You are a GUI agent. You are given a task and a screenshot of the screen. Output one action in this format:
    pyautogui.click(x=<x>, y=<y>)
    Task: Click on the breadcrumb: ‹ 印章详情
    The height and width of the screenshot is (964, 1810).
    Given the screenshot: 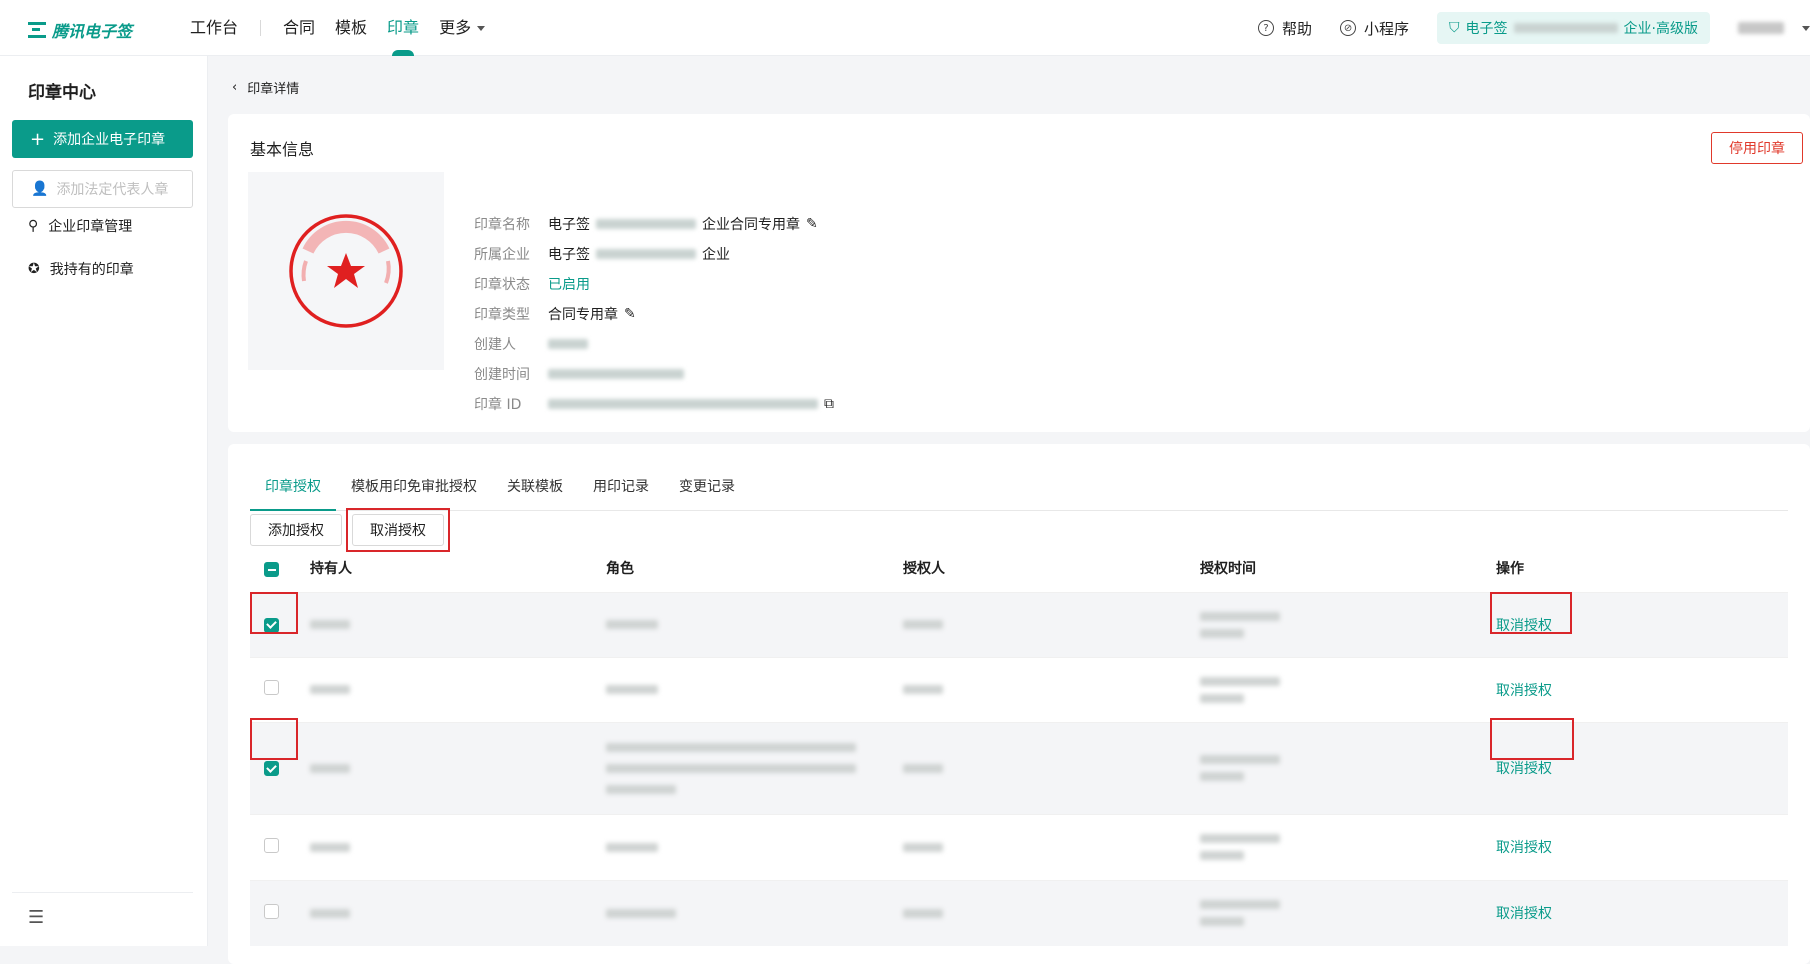 What is the action you would take?
    pyautogui.click(x=265, y=87)
    